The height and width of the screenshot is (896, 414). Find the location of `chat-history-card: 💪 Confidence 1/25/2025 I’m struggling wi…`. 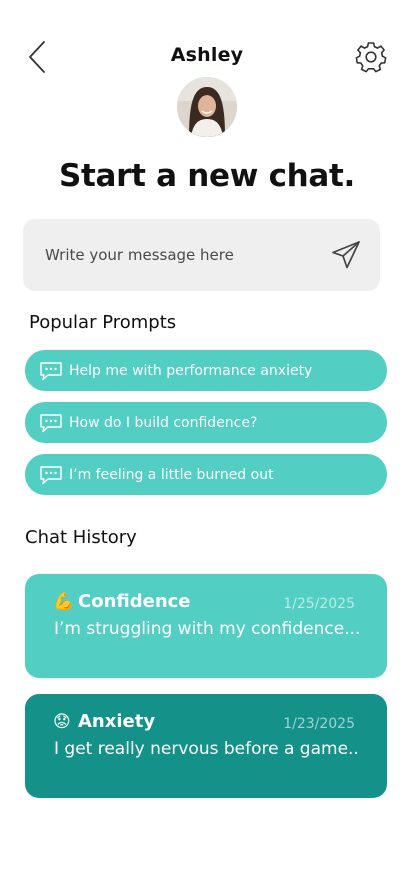

chat-history-card: 💪 Confidence 1/25/2025 I’m struggling wi… is located at coordinates (206, 626).